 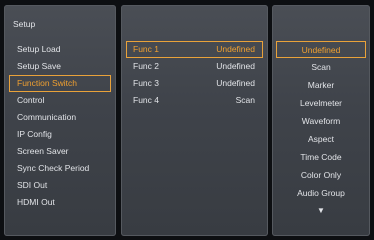 What do you see at coordinates (194, 83) in the screenshot?
I see `function-row-3: Func 3 Undefined` at bounding box center [194, 83].